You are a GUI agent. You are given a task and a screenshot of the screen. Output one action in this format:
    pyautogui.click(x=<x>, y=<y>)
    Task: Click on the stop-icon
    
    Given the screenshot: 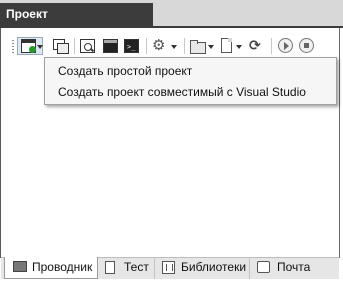 What is the action you would take?
    pyautogui.click(x=306, y=45)
    